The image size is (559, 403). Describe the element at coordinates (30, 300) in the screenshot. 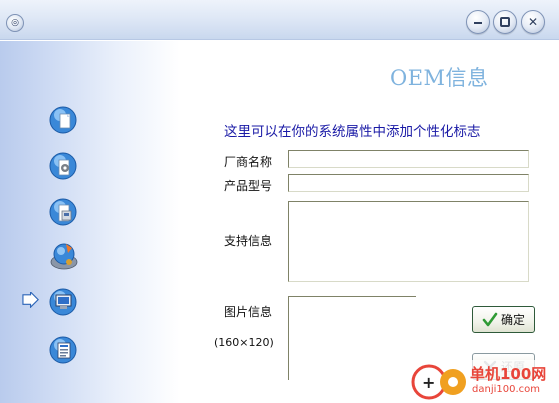

I see `selected-arrow-icon` at that location.